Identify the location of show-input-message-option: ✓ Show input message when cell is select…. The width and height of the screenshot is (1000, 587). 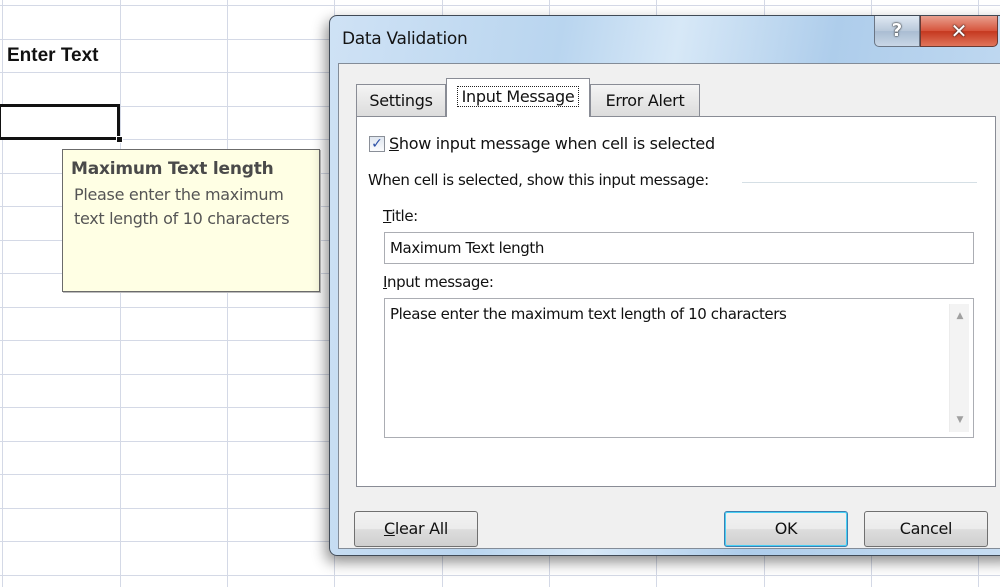
(542, 143).